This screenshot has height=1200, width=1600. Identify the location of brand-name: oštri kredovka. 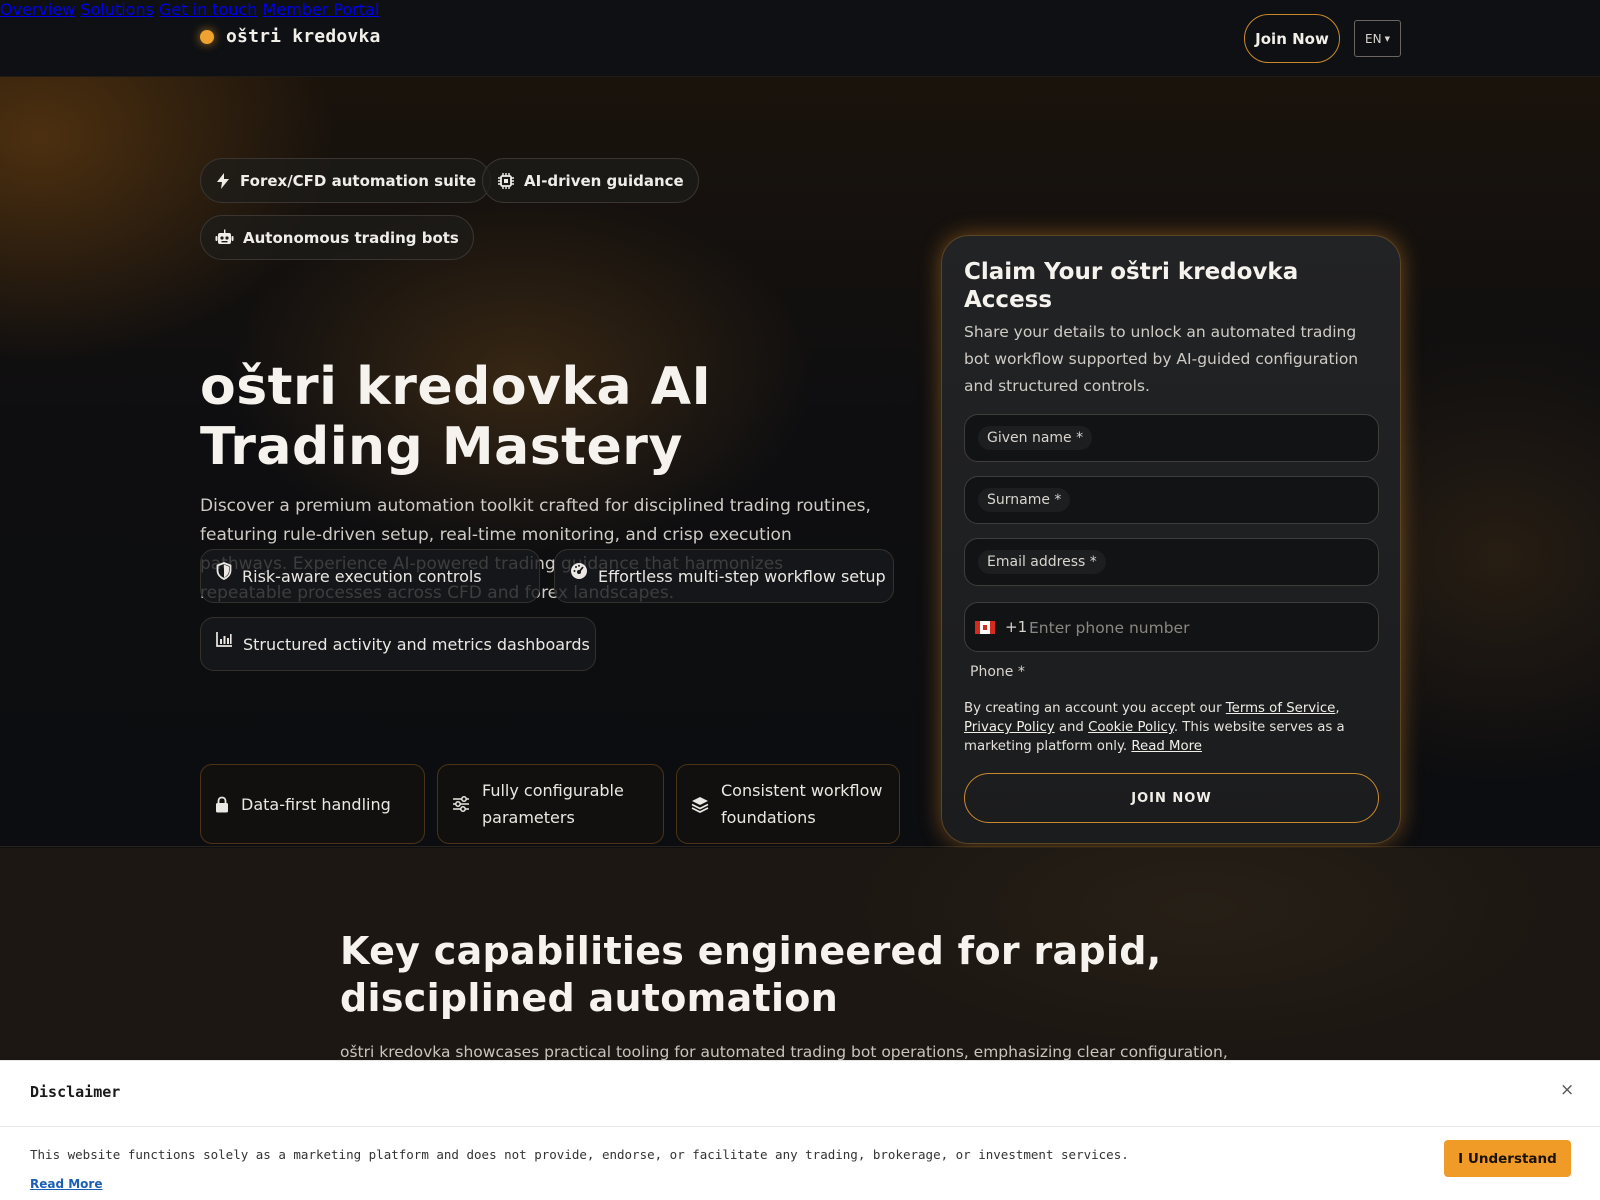
(303, 36).